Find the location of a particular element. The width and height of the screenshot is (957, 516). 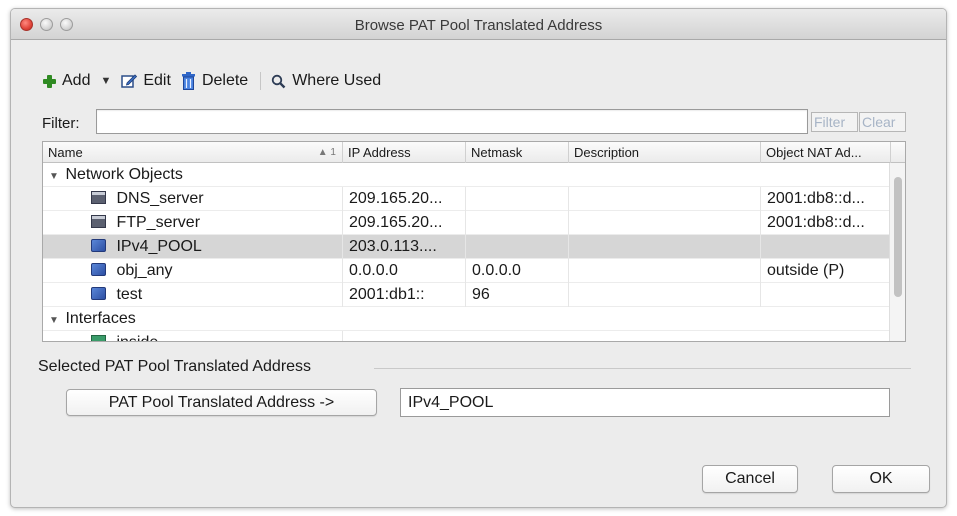

ok-button: OK is located at coordinates (881, 479).